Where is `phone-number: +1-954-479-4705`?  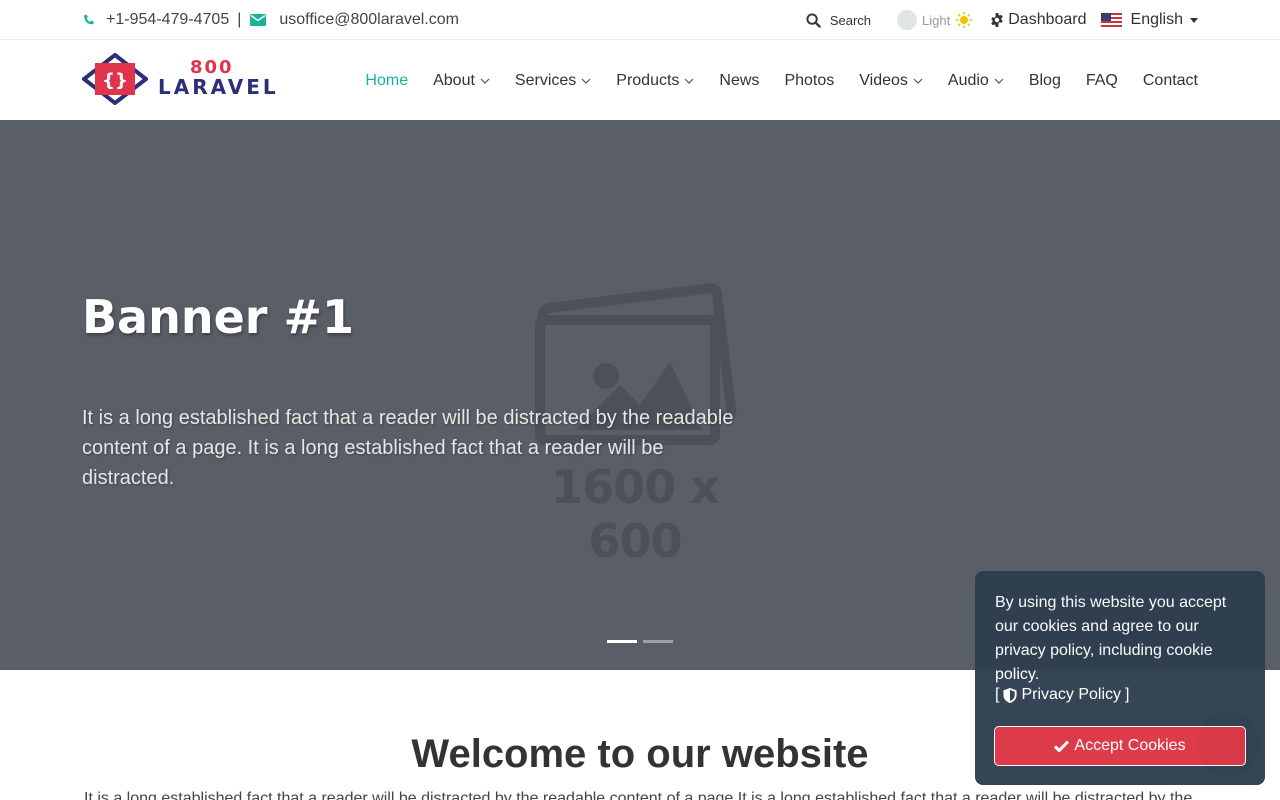 phone-number: +1-954-479-4705 is located at coordinates (167, 20).